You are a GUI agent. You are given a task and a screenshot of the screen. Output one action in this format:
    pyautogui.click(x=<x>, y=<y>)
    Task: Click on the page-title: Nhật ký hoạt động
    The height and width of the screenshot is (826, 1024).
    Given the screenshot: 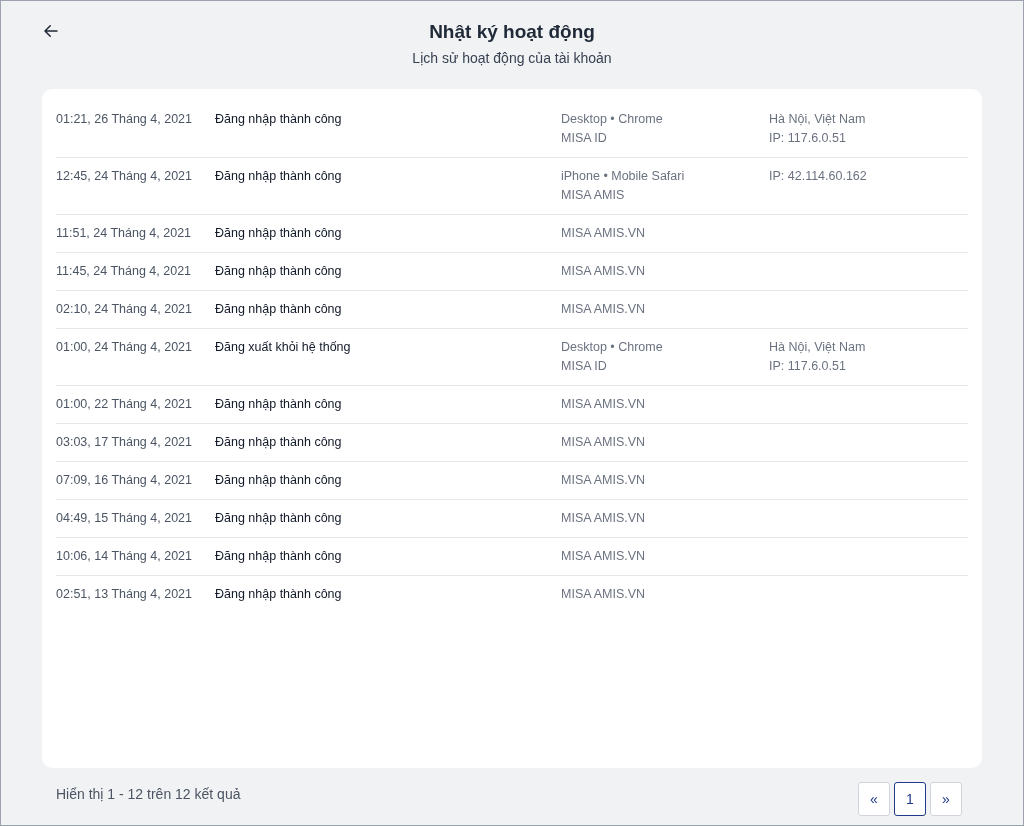 What is the action you would take?
    pyautogui.click(x=512, y=32)
    